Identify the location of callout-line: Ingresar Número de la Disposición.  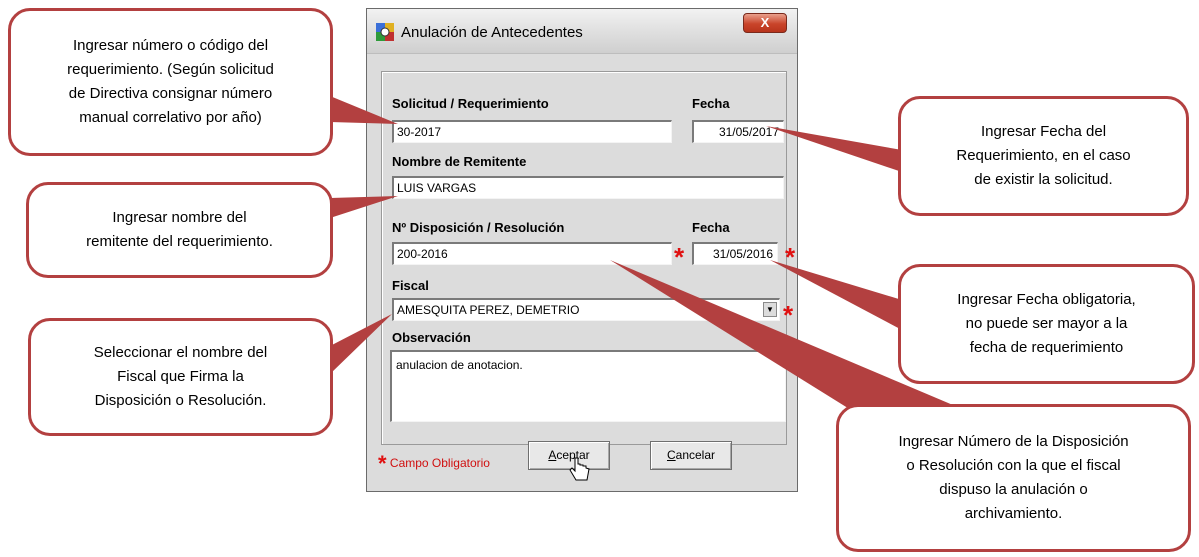
(1013, 441).